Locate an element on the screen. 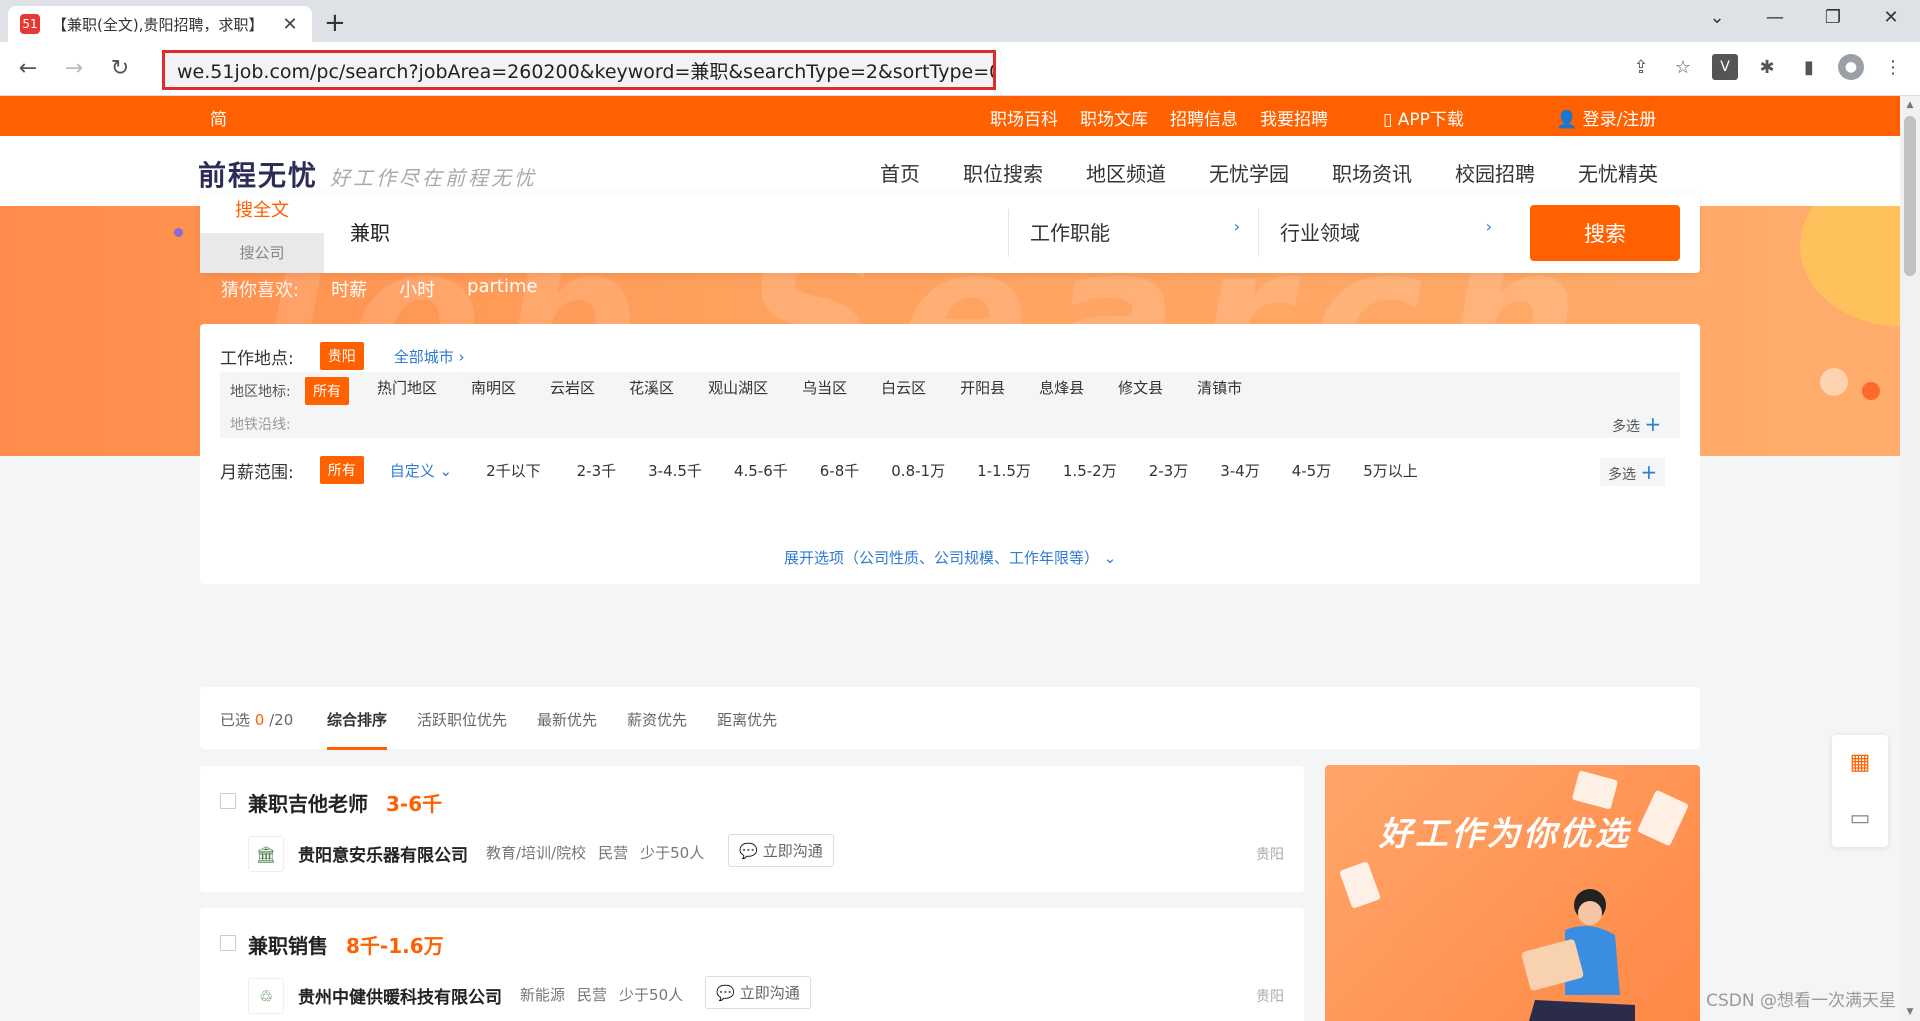 This screenshot has width=1920, height=1021. salary-custom: 自定义 ⌄ is located at coordinates (421, 470).